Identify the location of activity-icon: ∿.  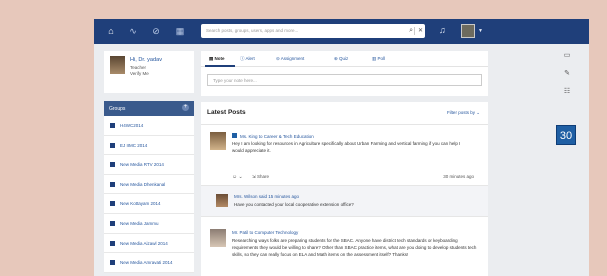
(133, 31).